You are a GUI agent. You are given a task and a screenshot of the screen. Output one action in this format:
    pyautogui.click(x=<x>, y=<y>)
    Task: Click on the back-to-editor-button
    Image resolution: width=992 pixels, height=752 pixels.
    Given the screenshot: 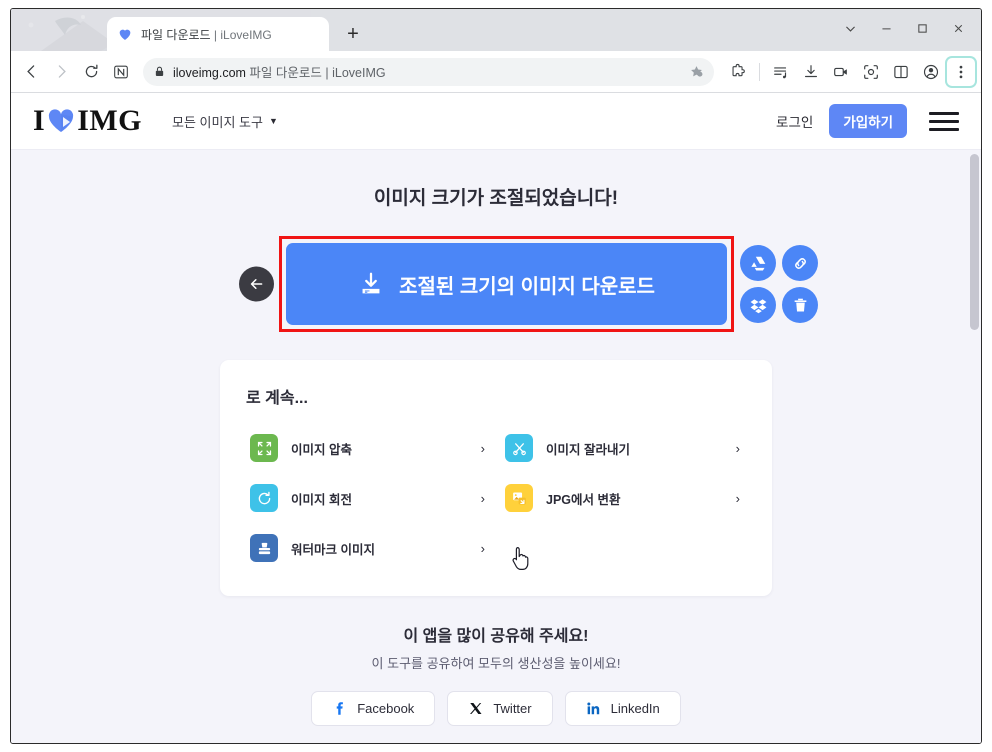 What is the action you would take?
    pyautogui.click(x=256, y=284)
    